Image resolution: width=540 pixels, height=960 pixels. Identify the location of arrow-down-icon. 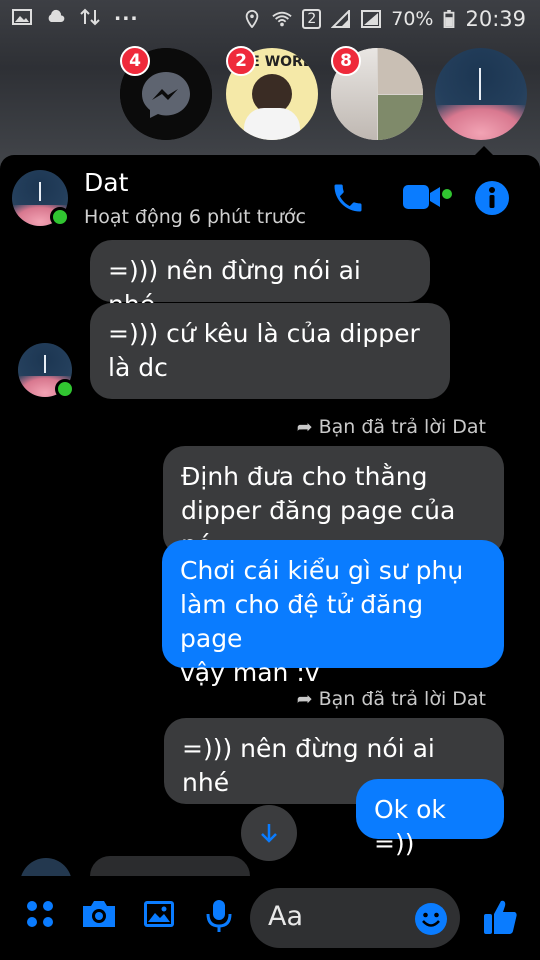
(269, 833).